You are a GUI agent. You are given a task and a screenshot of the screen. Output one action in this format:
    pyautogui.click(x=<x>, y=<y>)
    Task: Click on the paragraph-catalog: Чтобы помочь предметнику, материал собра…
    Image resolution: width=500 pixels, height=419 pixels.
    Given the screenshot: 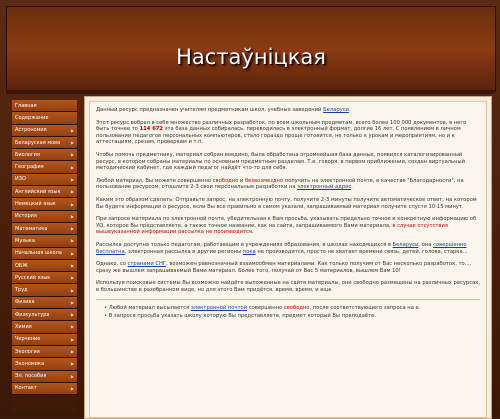 What is the action you would take?
    pyautogui.click(x=280, y=161)
    